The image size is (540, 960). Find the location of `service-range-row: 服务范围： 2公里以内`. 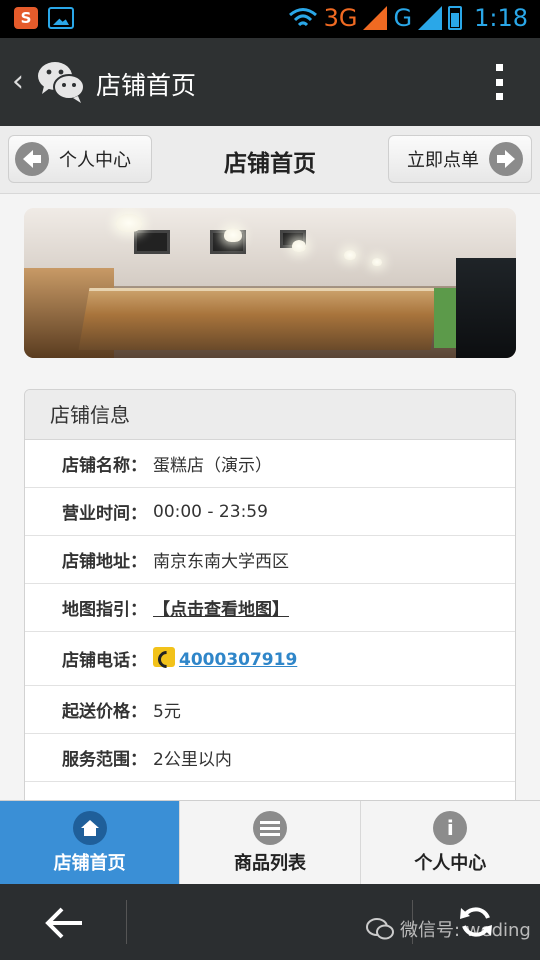

service-range-row: 服务范围： 2公里以内 is located at coordinates (270, 758).